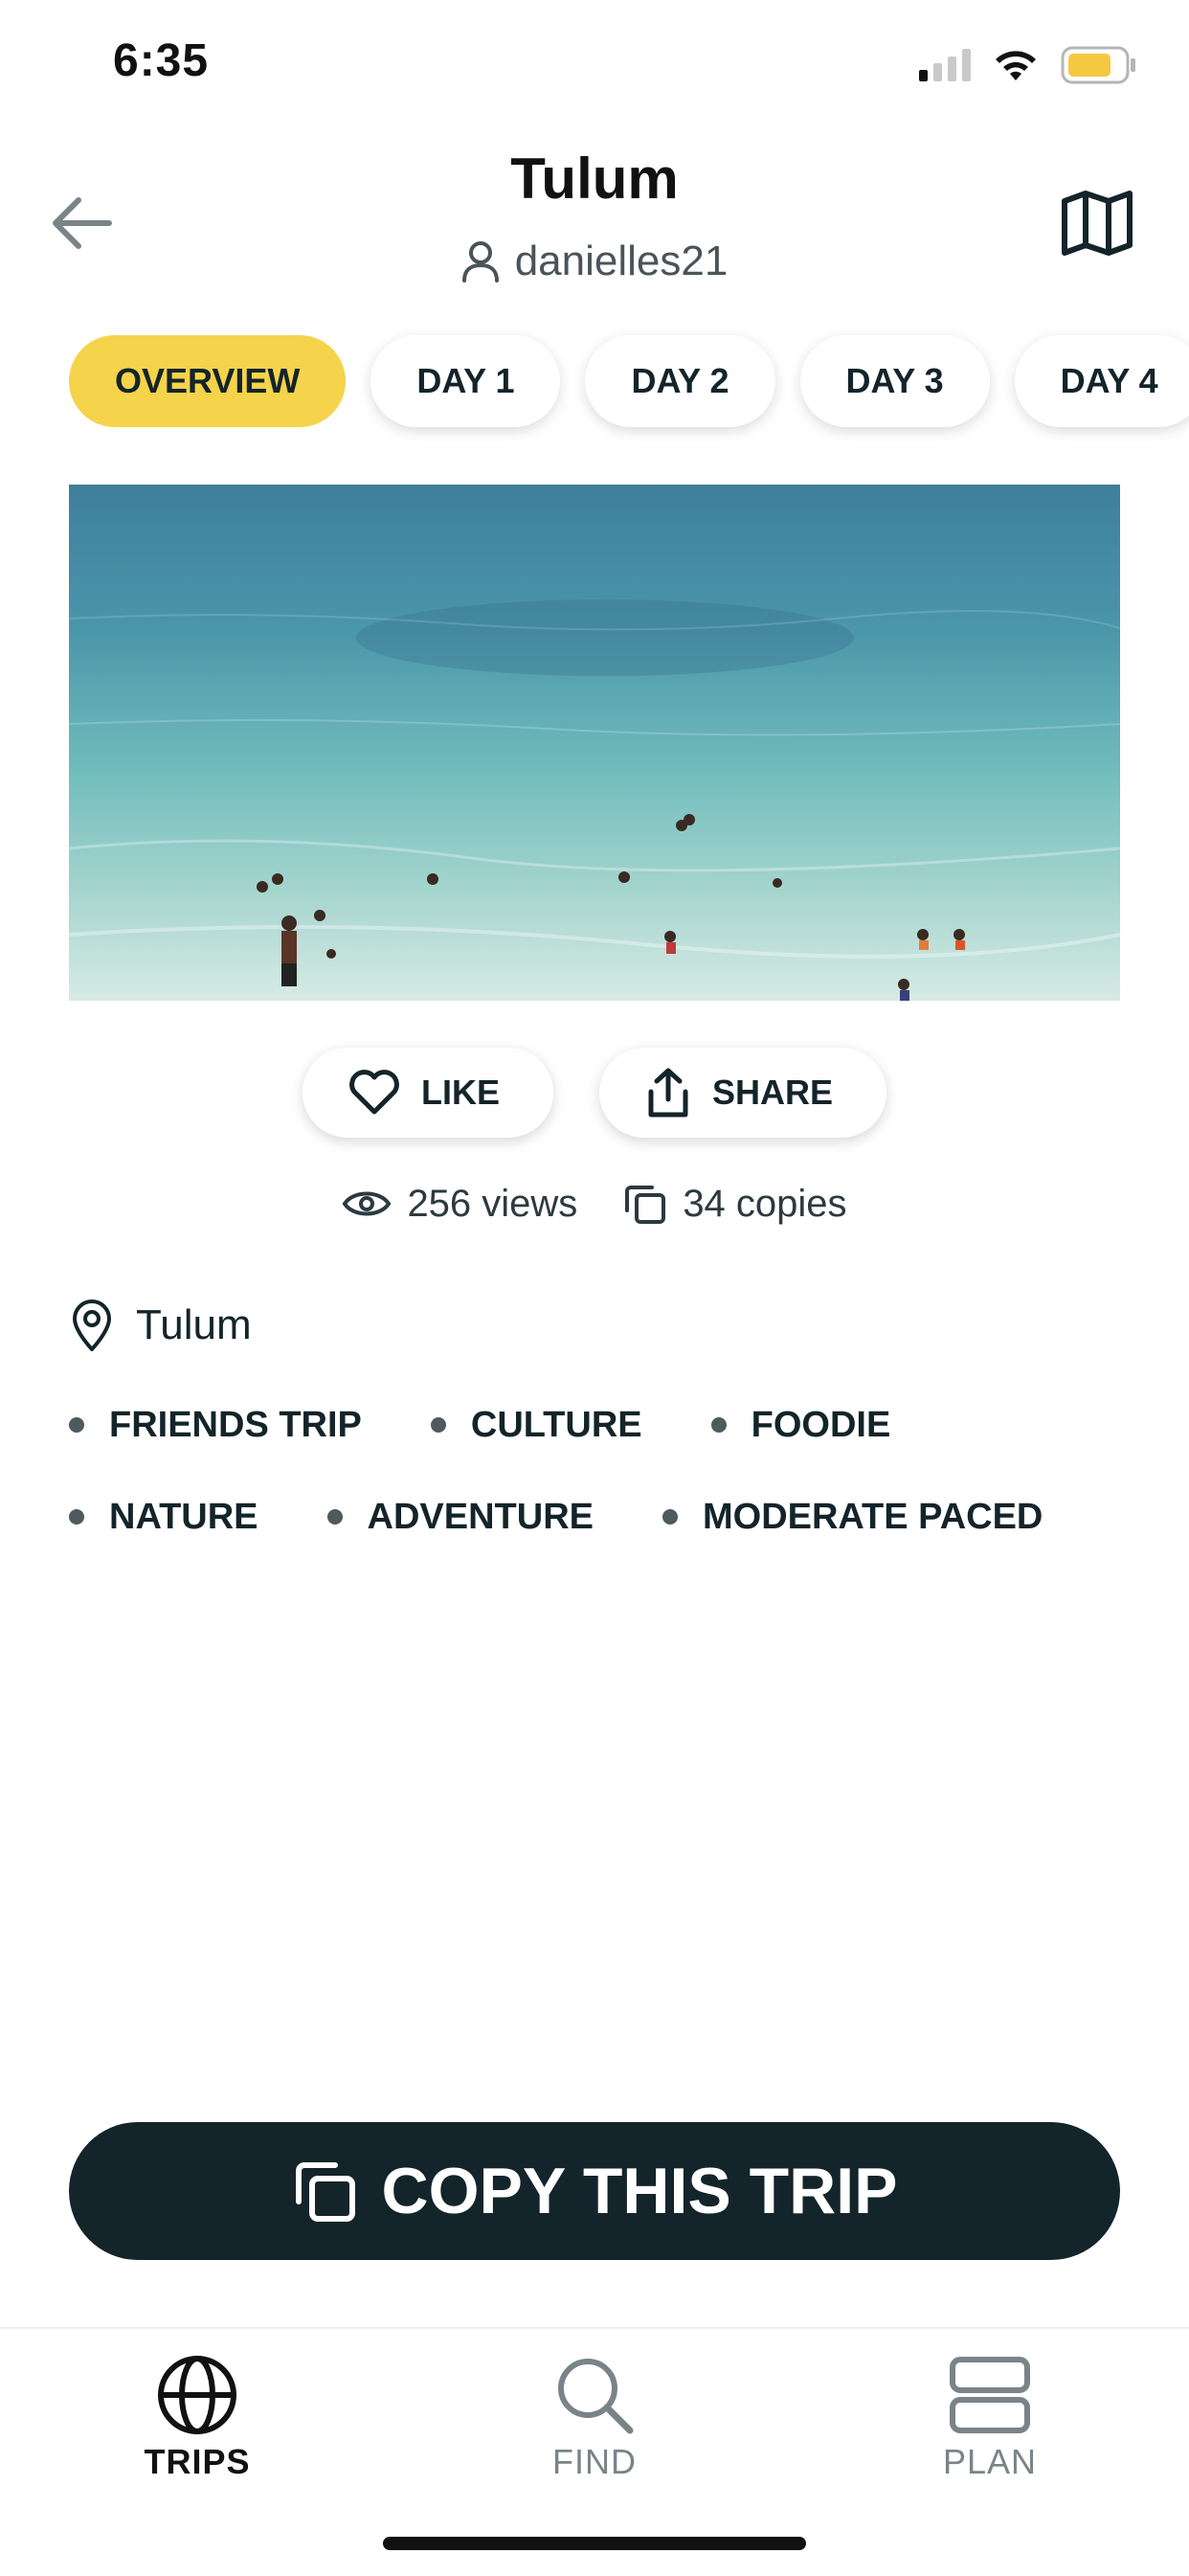 This screenshot has width=1189, height=2576. What do you see at coordinates (556, 1424) in the screenshot?
I see `tag-label: CULTURE` at bounding box center [556, 1424].